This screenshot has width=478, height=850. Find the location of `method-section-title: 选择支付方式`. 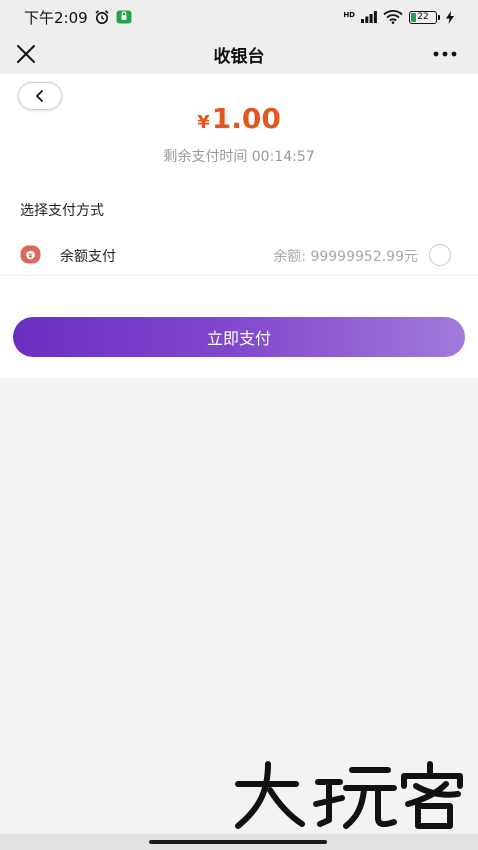

method-section-title: 选择支付方式 is located at coordinates (62, 211).